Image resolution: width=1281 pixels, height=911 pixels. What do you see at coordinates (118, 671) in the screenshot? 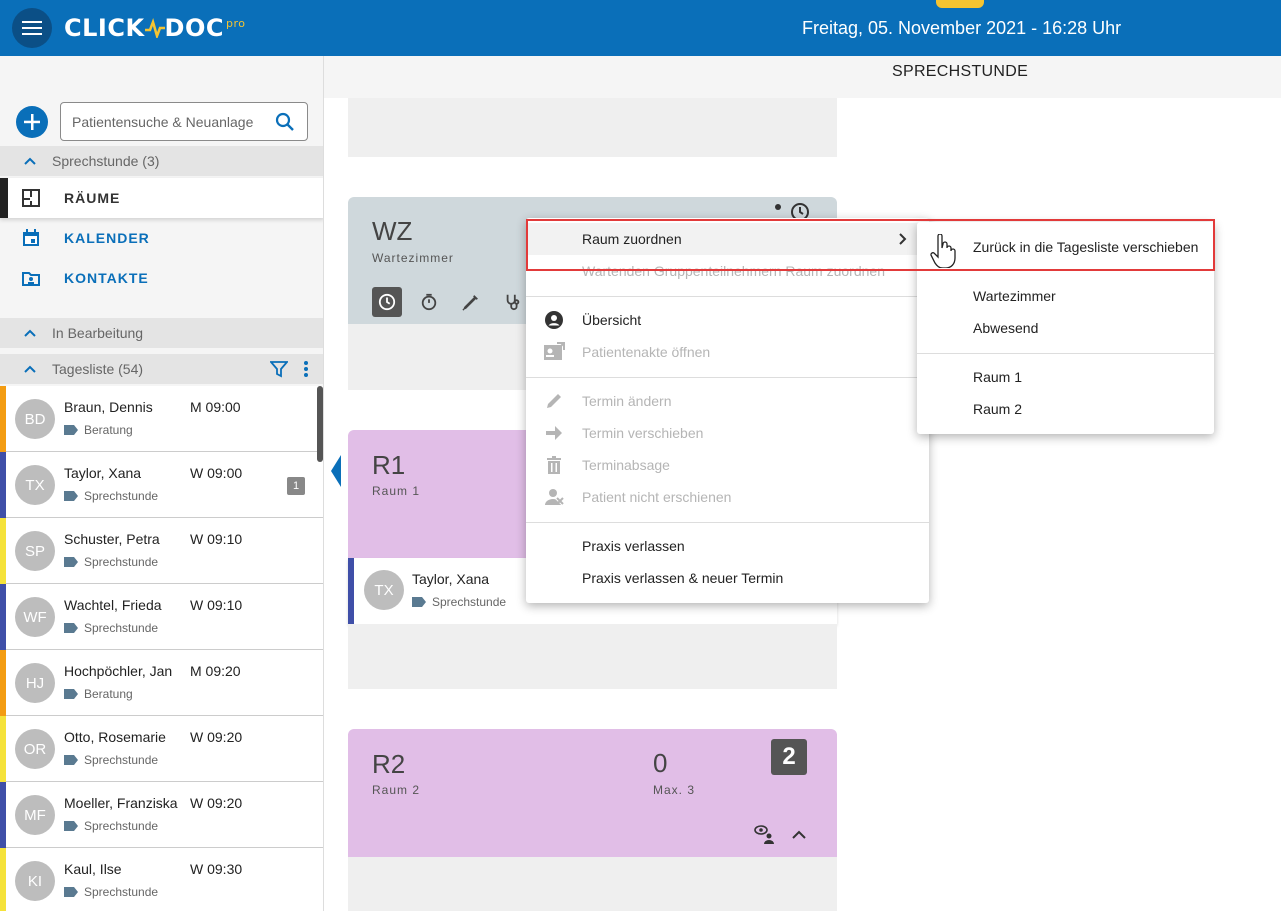
I see `patient-name: Hochpöchler, Jan` at bounding box center [118, 671].